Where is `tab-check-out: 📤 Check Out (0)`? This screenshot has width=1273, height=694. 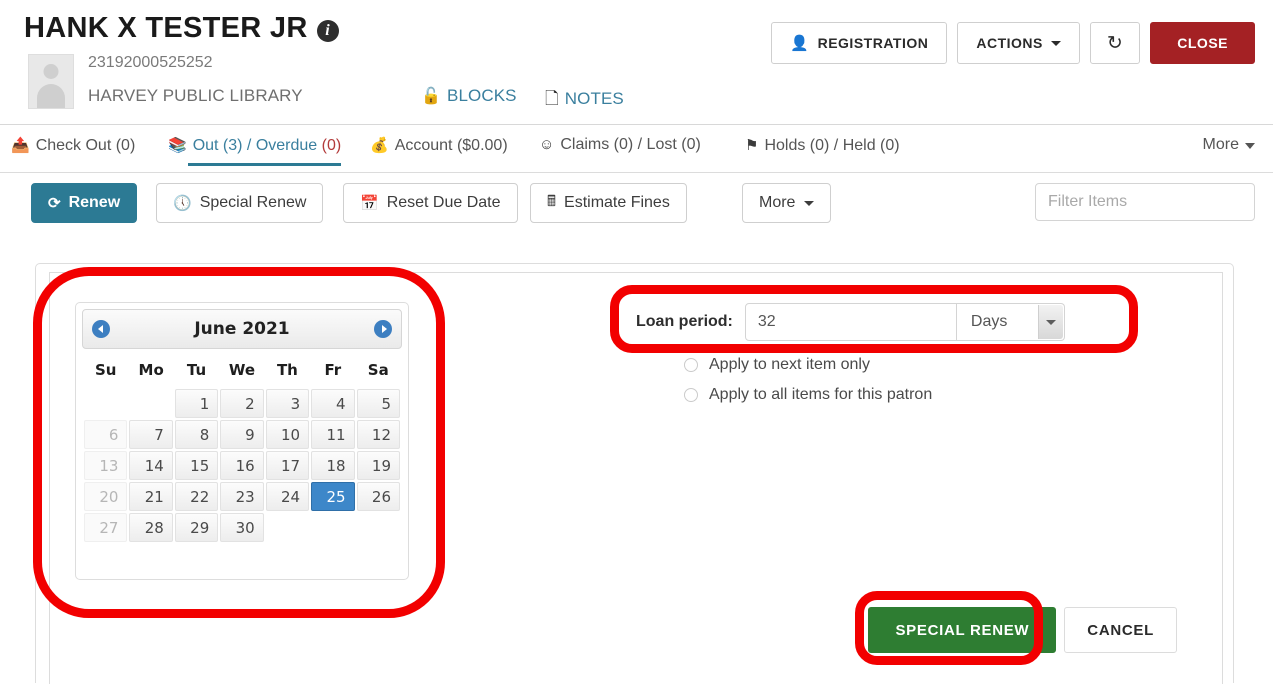 tab-check-out: 📤 Check Out (0) is located at coordinates (73, 145).